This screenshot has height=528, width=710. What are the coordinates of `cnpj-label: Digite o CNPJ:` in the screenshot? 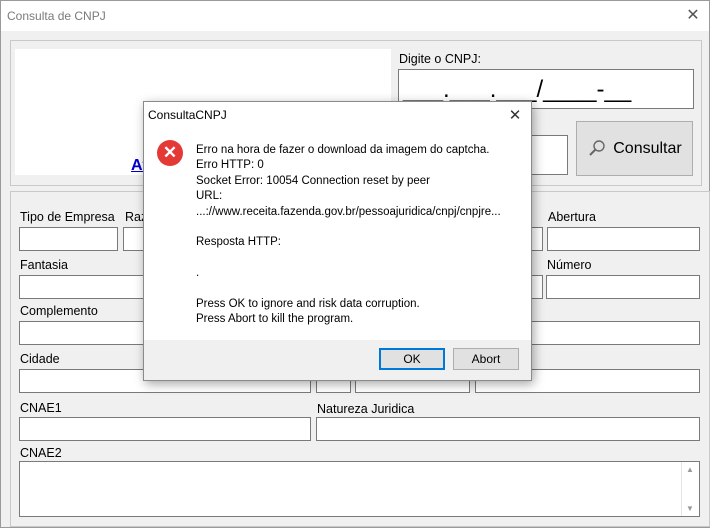 It's located at (440, 59).